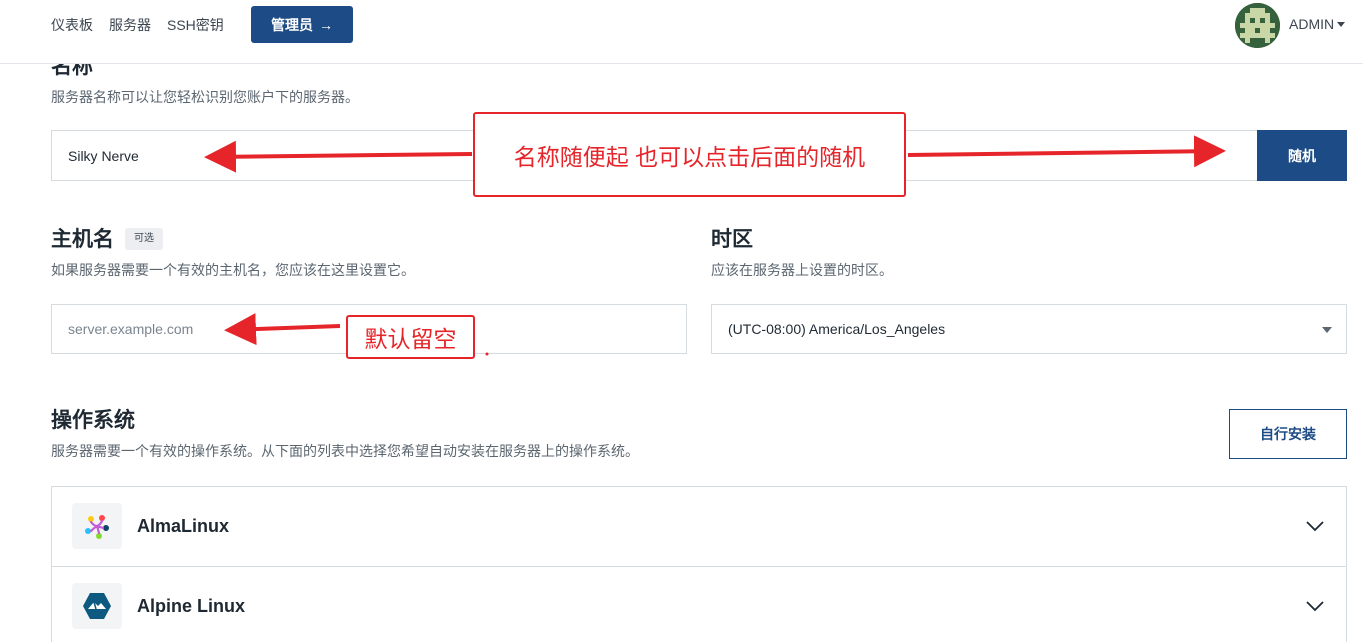 This screenshot has height=642, width=1363. I want to click on timezone-selected-value: (UTC-08:00) America/Los_Angeles, so click(837, 329).